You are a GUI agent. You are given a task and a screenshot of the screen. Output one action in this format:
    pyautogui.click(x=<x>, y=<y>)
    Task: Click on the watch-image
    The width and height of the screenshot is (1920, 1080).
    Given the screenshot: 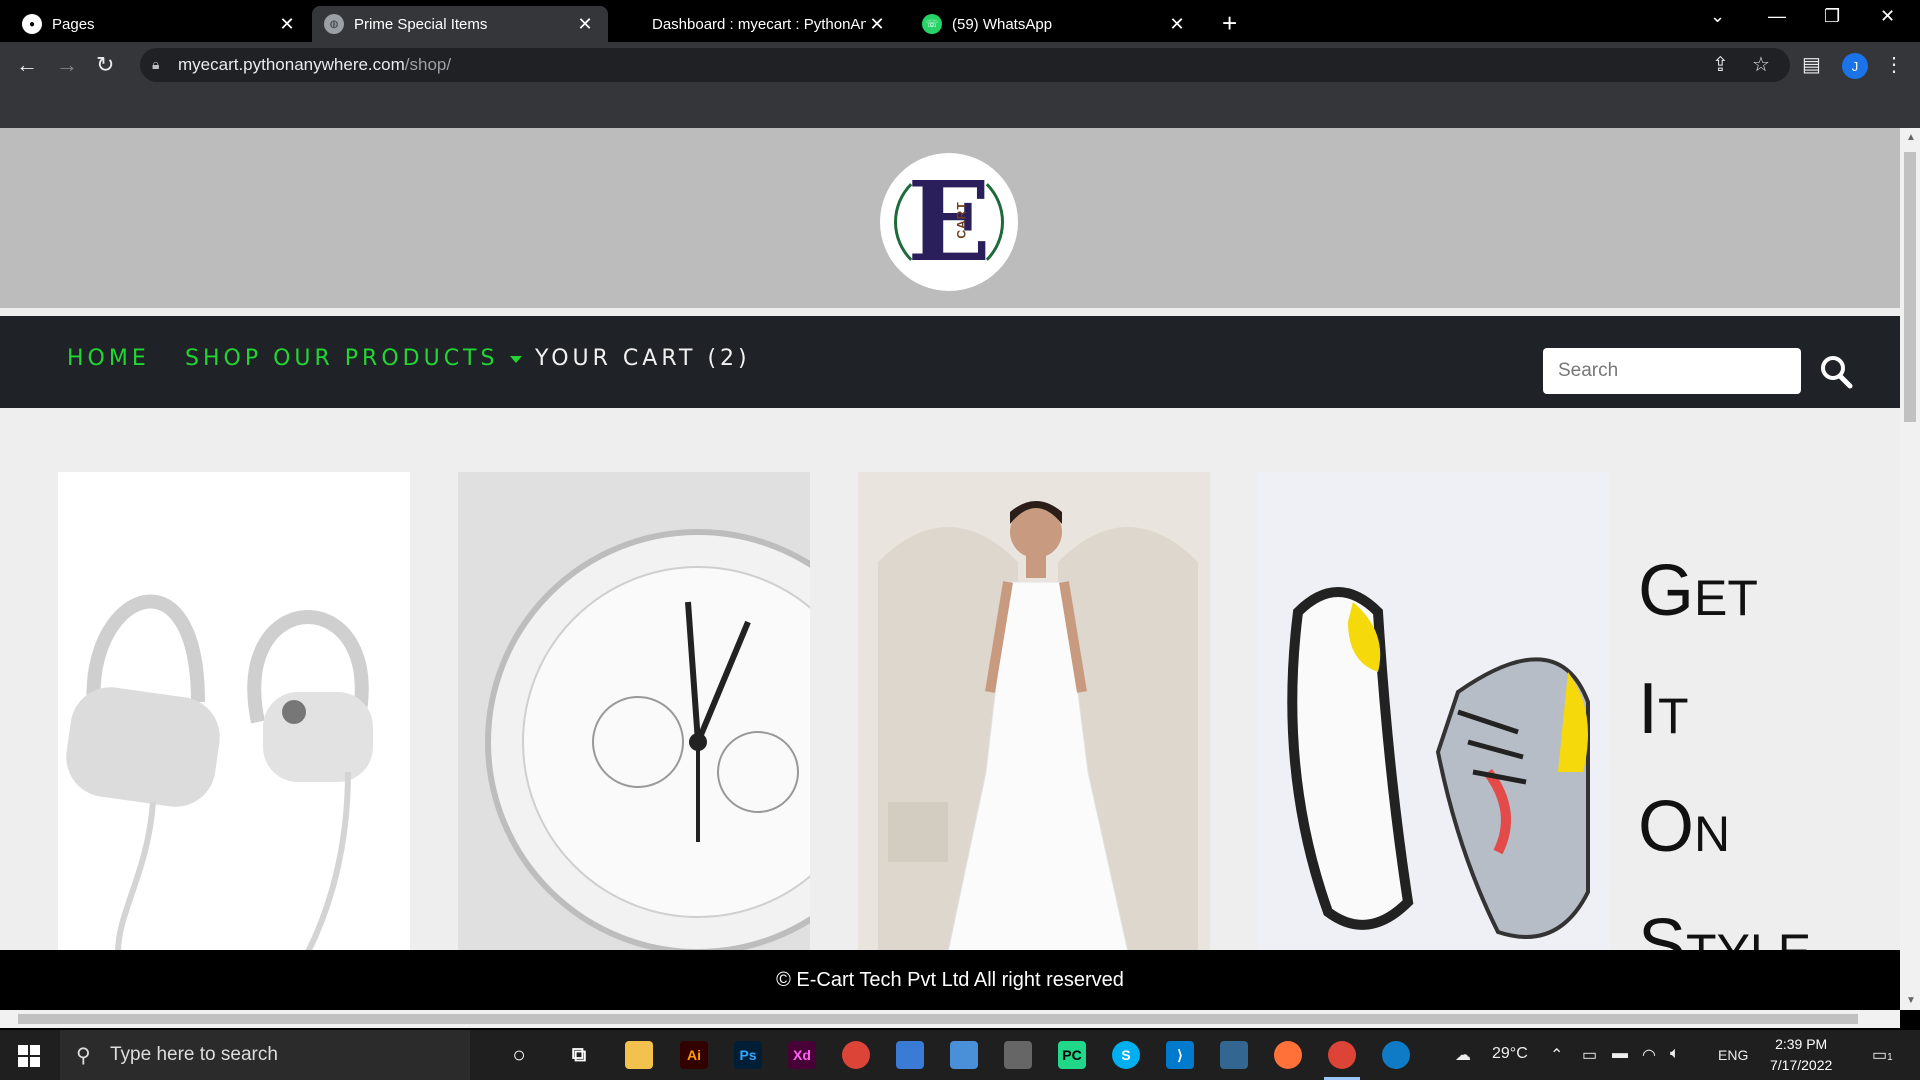 What is the action you would take?
    pyautogui.click(x=634, y=712)
    